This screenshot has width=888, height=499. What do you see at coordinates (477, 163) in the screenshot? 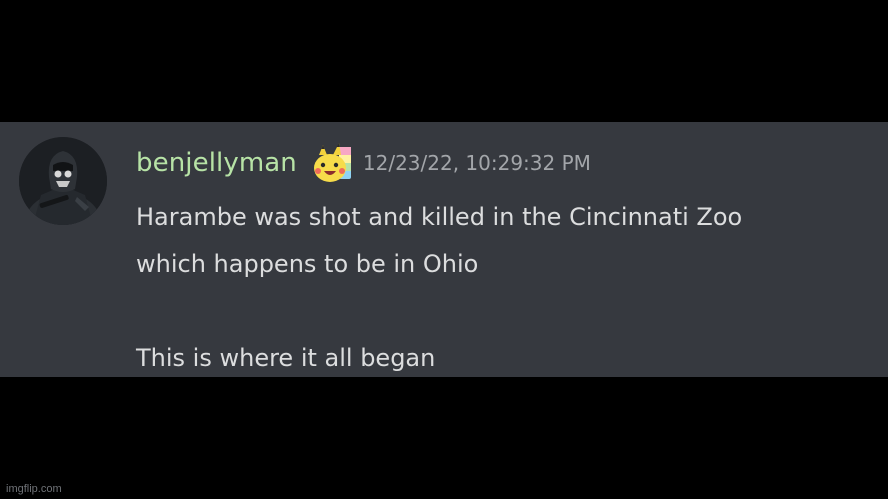
I see `message-timestamp: 12/23/22, 10:29:32 PM` at bounding box center [477, 163].